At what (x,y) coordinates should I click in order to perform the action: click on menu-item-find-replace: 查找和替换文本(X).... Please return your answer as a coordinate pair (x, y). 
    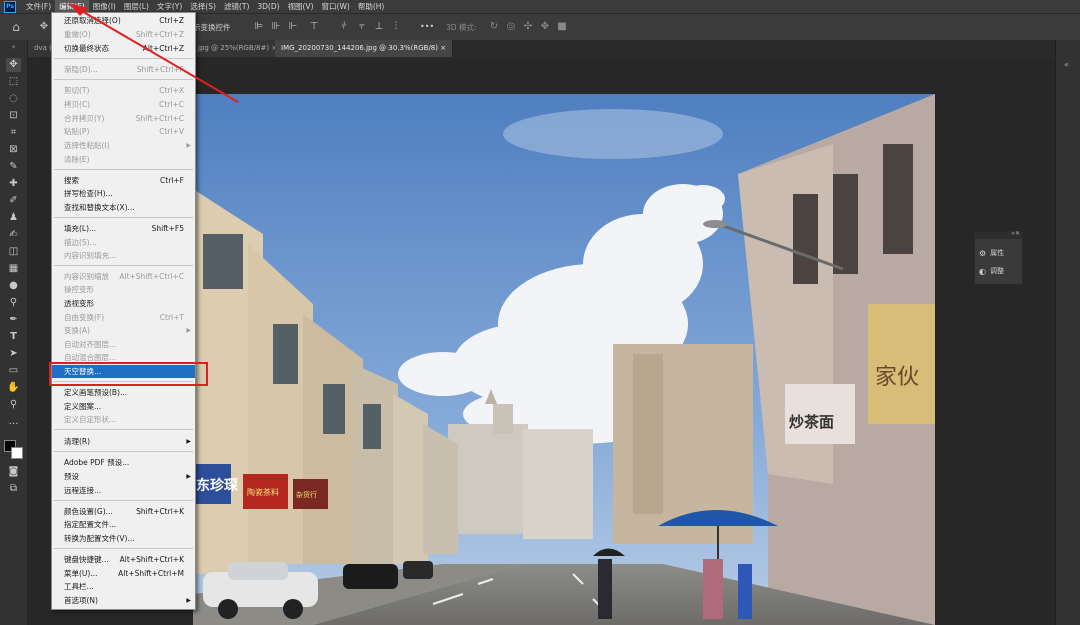
    Looking at the image, I should click on (123, 207).